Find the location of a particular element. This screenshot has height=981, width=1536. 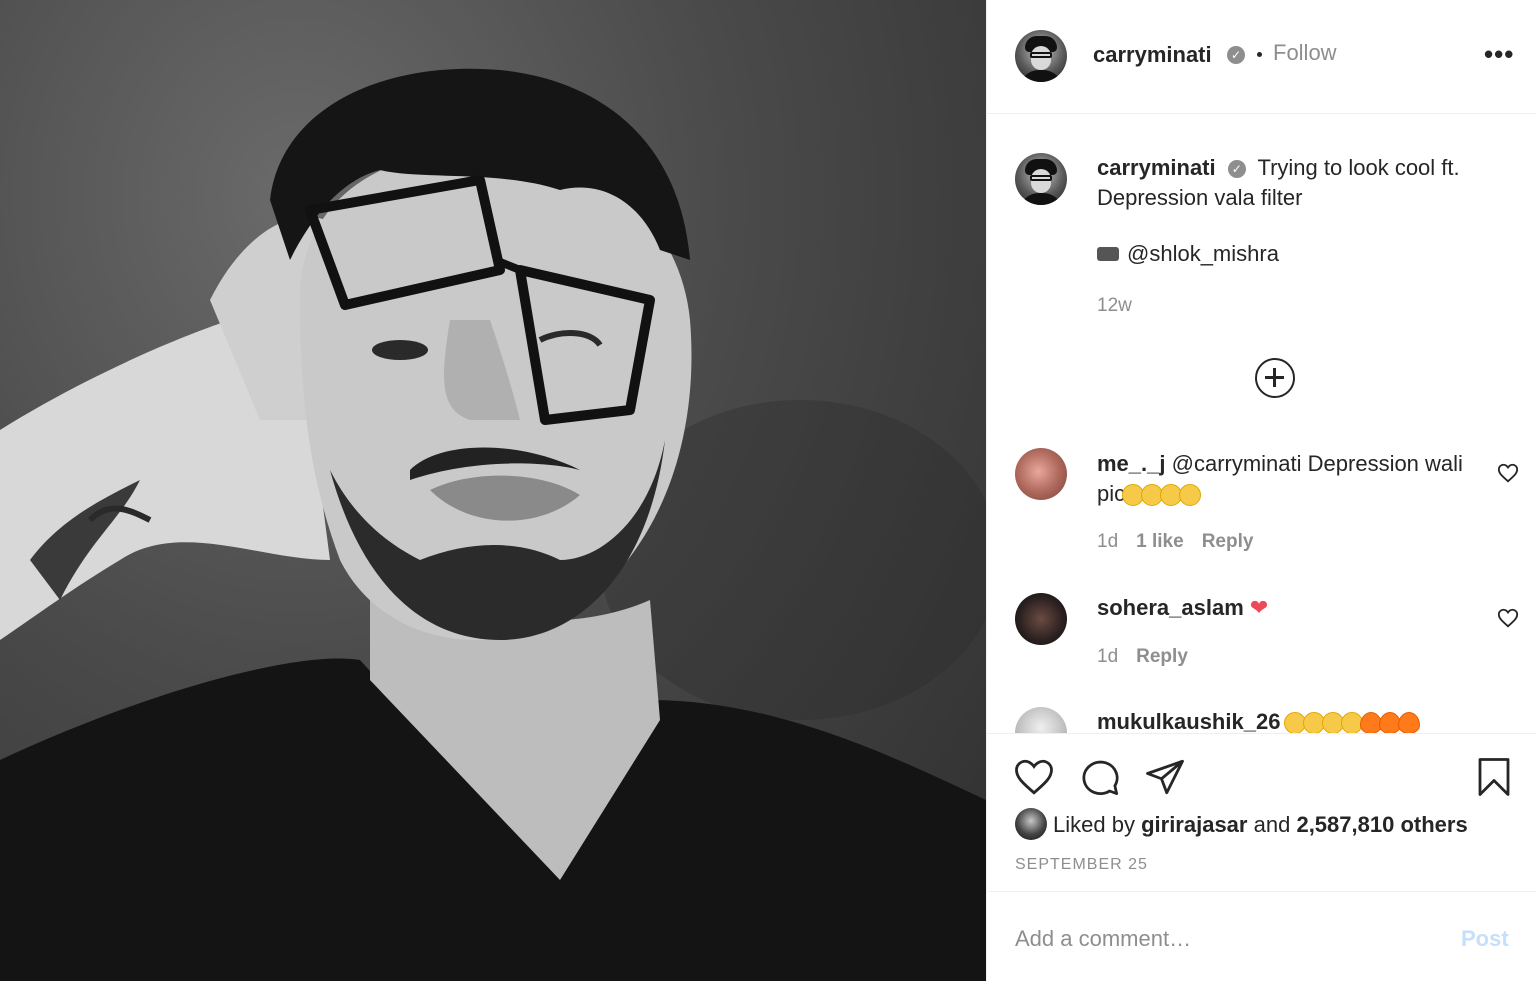

liked-by-user: girirajasar is located at coordinates (1194, 824).